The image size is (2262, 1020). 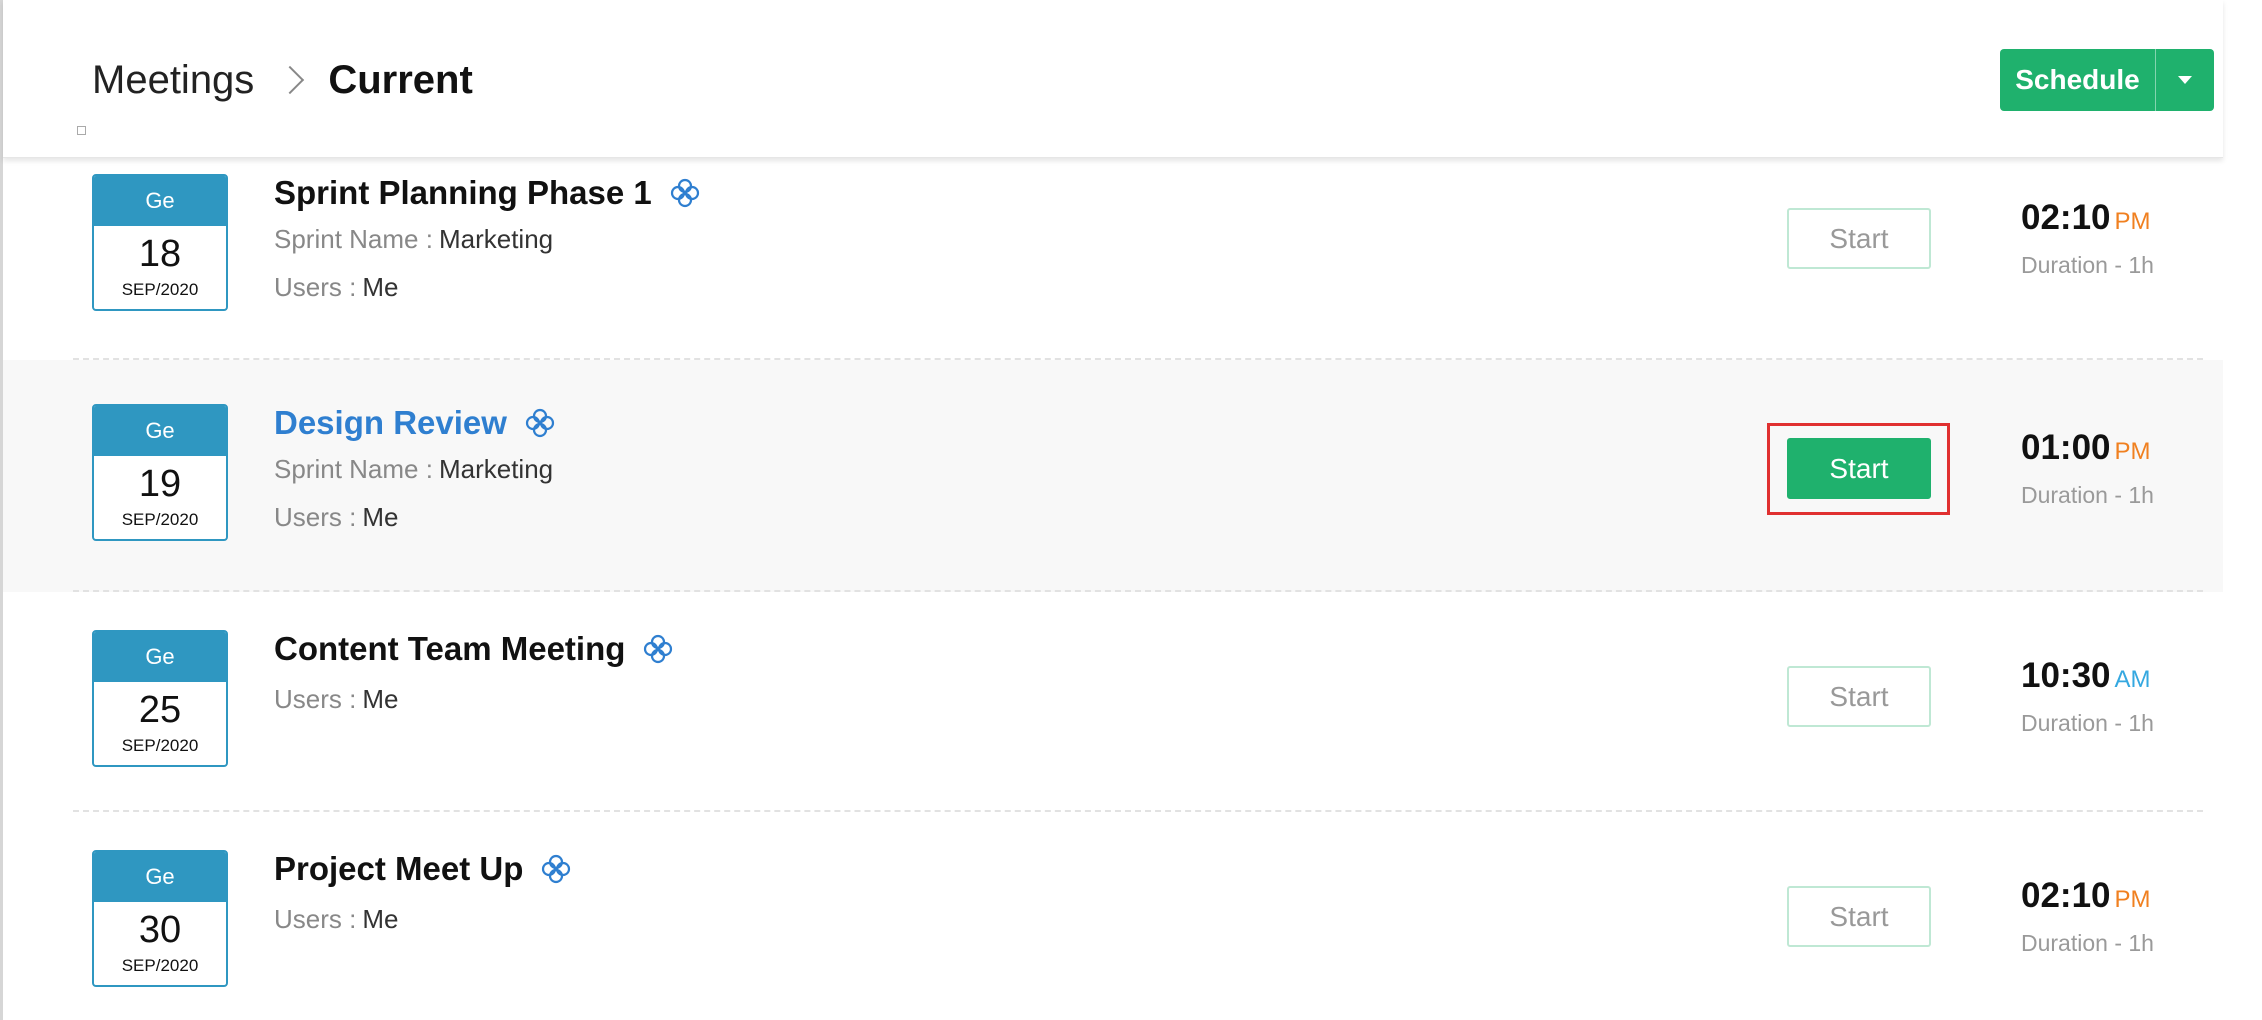 I want to click on breadcrumb-meetings: Meetings, so click(x=173, y=80).